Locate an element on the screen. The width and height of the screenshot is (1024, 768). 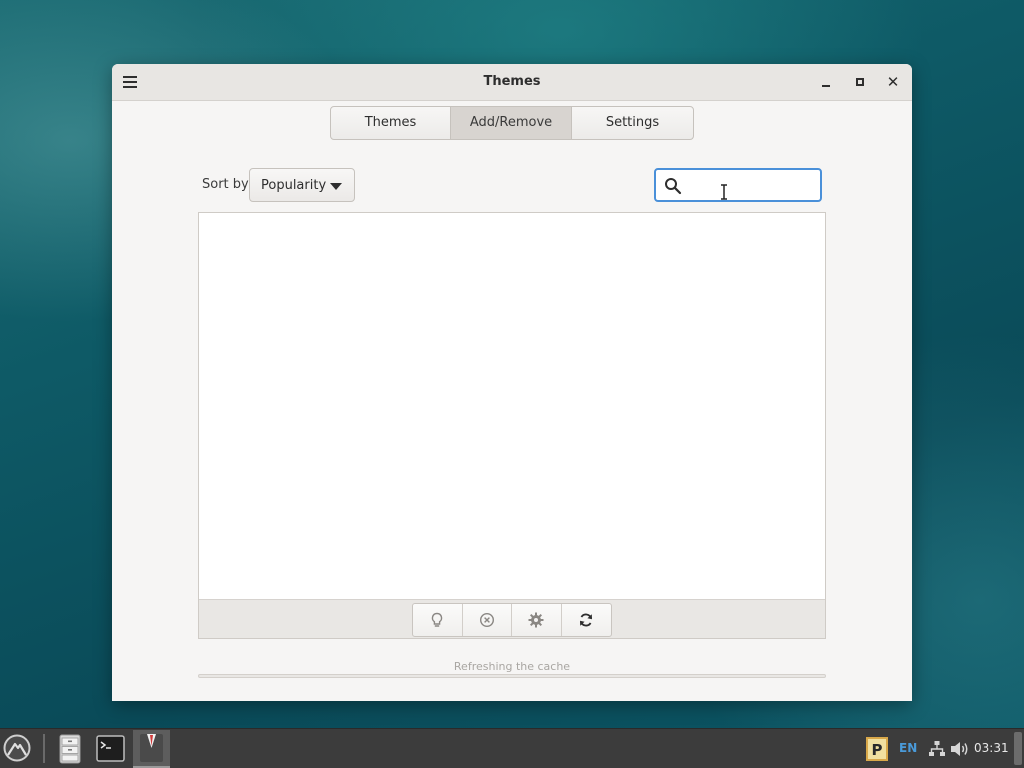
p-indicator: P is located at coordinates (877, 749).